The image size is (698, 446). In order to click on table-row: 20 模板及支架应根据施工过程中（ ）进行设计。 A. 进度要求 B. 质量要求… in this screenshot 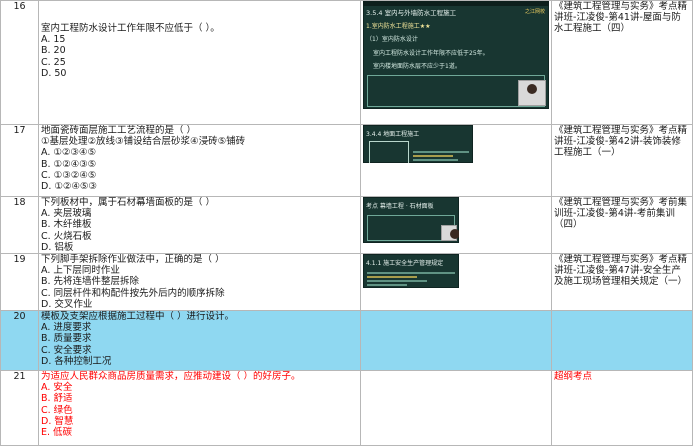, I will do `click(346, 341)`.